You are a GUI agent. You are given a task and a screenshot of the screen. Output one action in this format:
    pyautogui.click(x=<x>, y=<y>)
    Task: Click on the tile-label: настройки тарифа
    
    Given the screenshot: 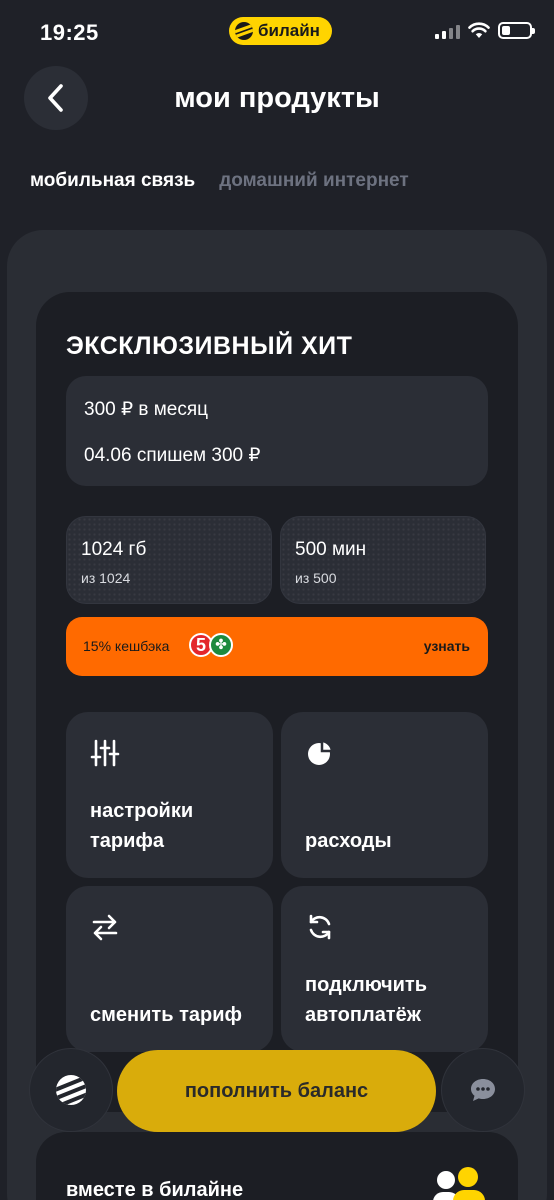 What is the action you would take?
    pyautogui.click(x=142, y=826)
    